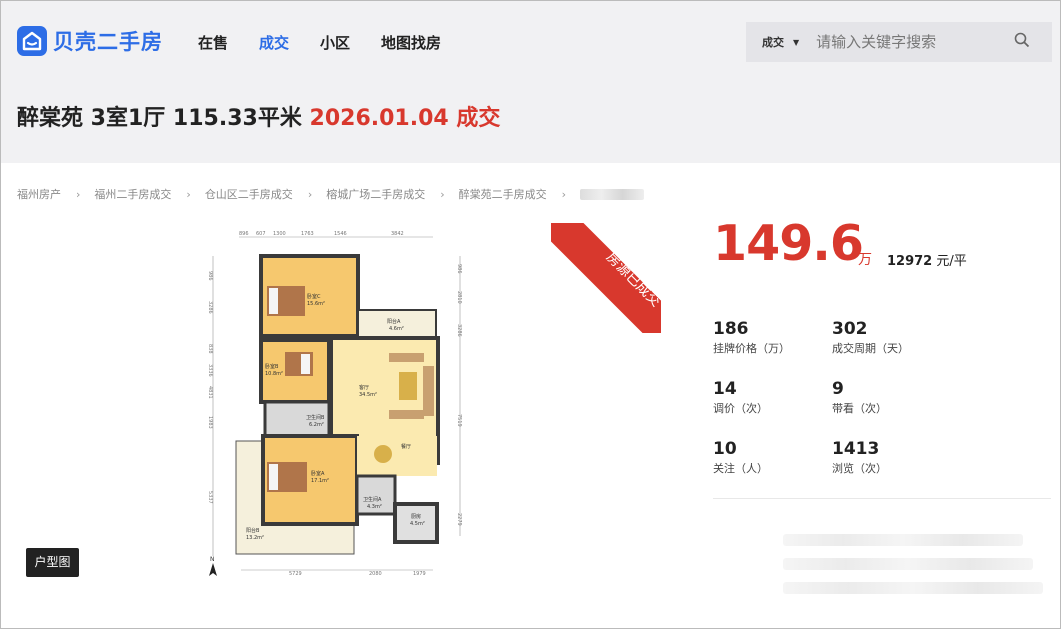 The image size is (1061, 629). I want to click on stat-listing-price: 186 挂牌价格（万）, so click(751, 337).